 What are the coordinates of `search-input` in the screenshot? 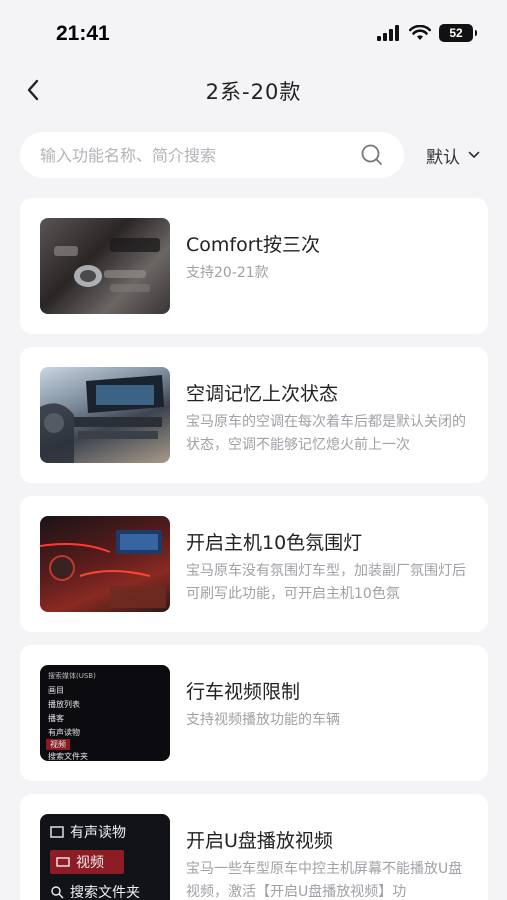 It's located at (200, 155).